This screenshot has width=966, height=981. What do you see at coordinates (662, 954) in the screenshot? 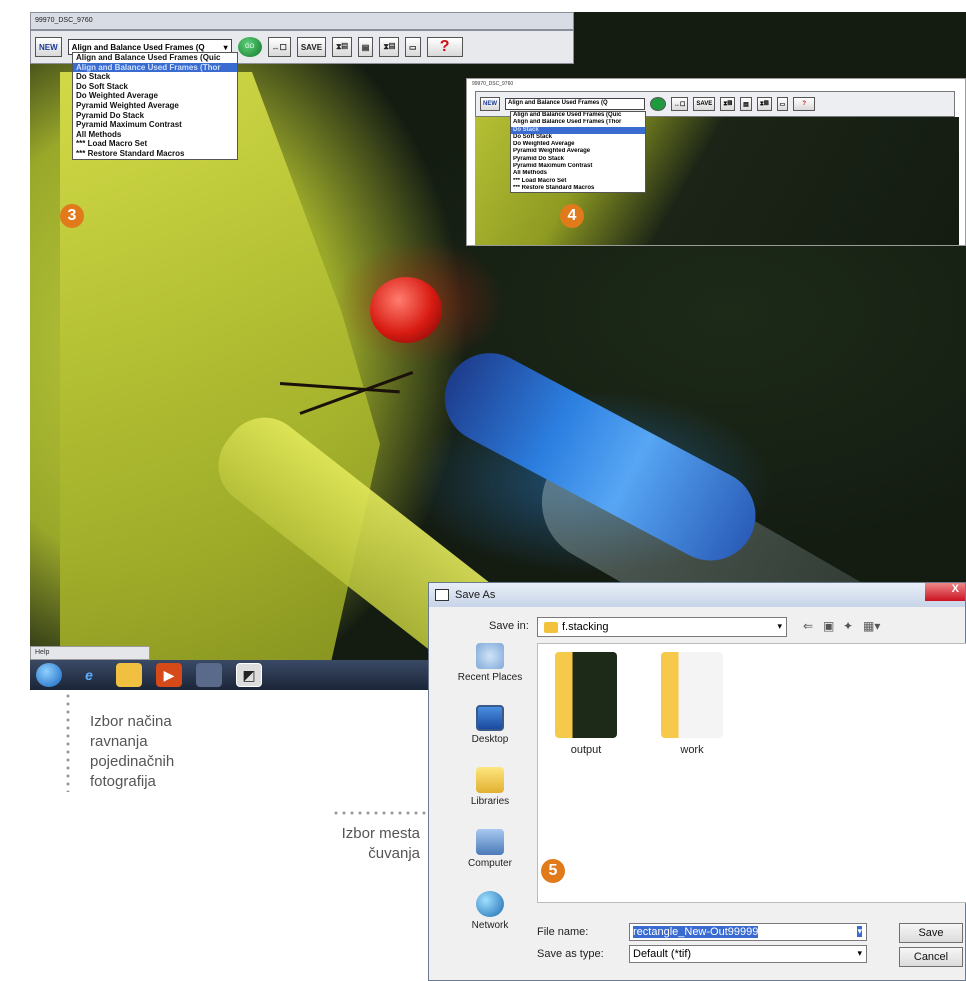
I see `save-type-value: Default (*tif)` at bounding box center [662, 954].